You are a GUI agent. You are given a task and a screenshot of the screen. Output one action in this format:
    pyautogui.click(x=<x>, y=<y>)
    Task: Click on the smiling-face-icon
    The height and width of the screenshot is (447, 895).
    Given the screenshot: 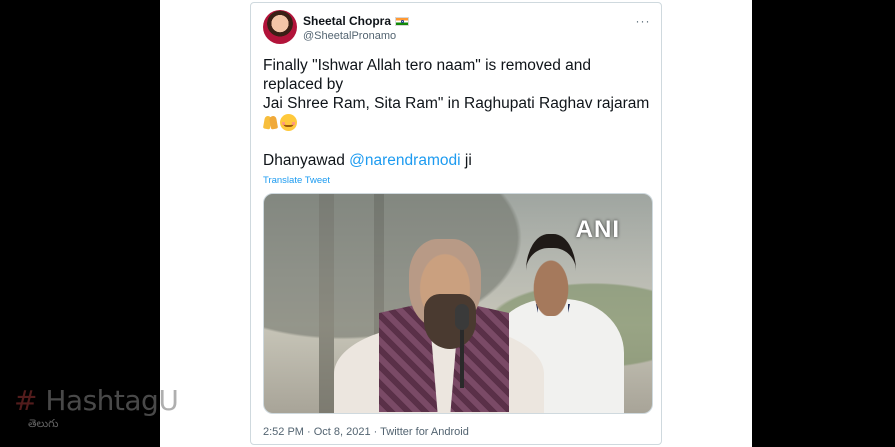 What is the action you would take?
    pyautogui.click(x=288, y=122)
    